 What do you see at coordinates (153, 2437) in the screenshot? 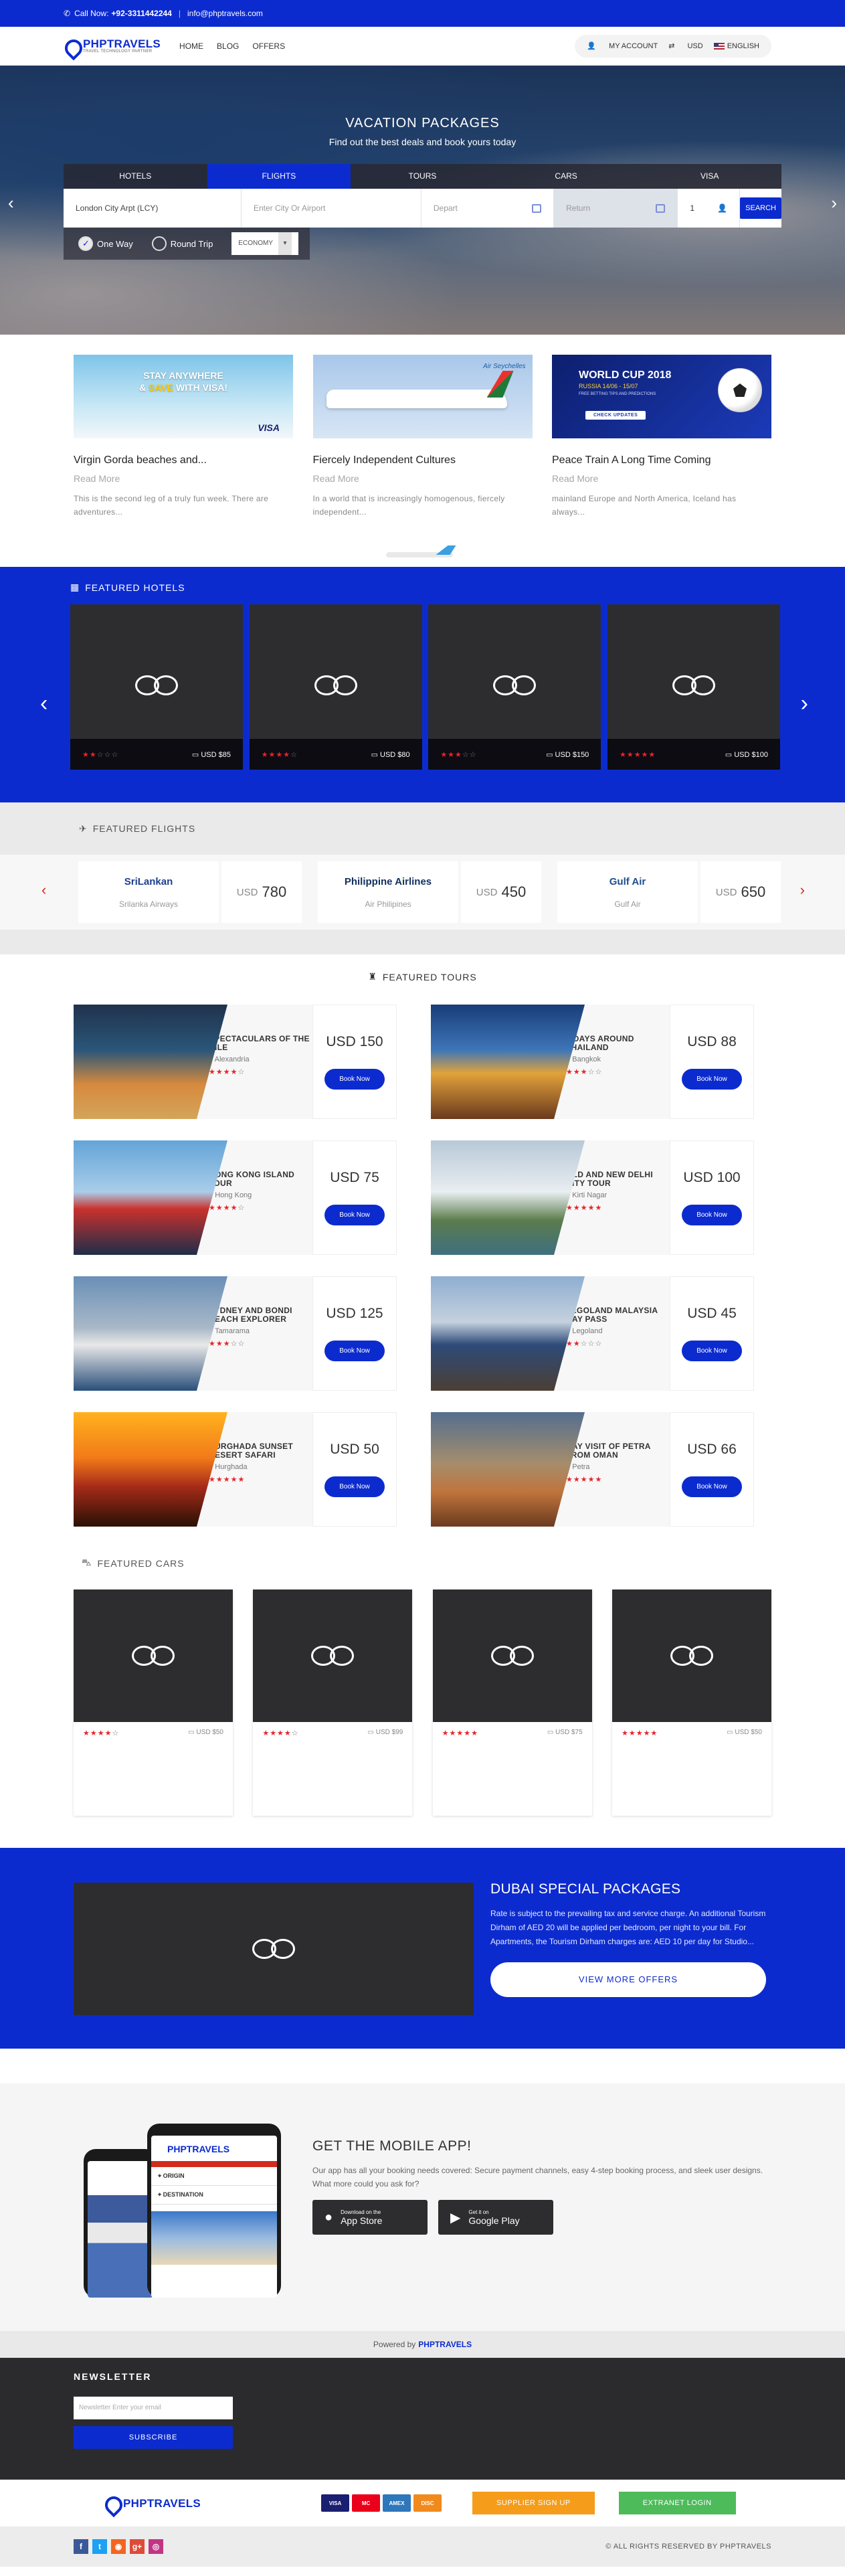
I see `subscribe-button: SUBSCRIBE` at bounding box center [153, 2437].